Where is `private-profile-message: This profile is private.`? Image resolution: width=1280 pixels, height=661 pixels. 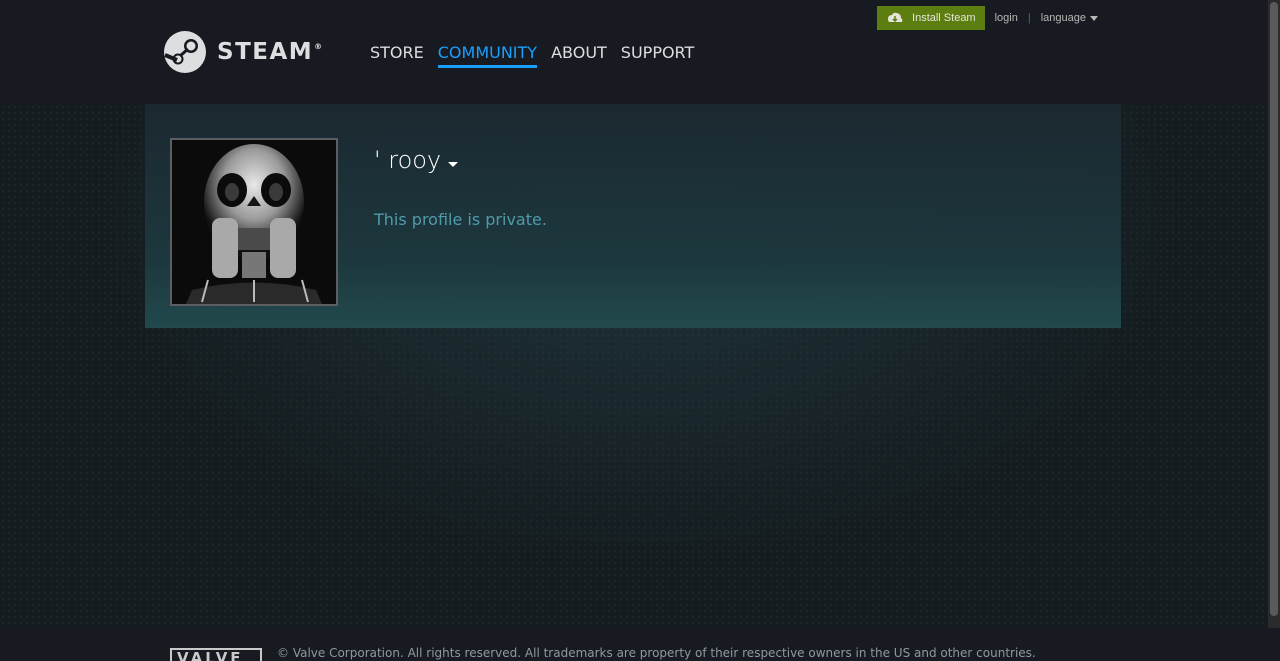 private-profile-message: This profile is private. is located at coordinates (460, 219).